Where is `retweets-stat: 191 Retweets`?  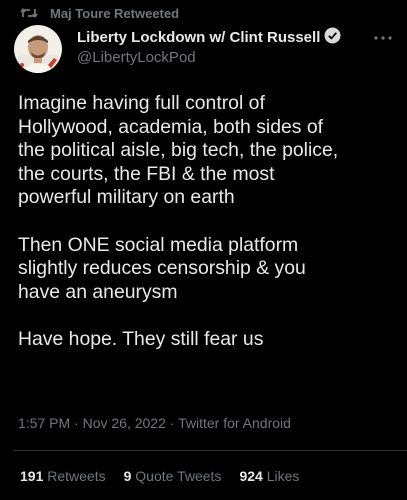
retweets-stat: 191 Retweets is located at coordinates (63, 476).